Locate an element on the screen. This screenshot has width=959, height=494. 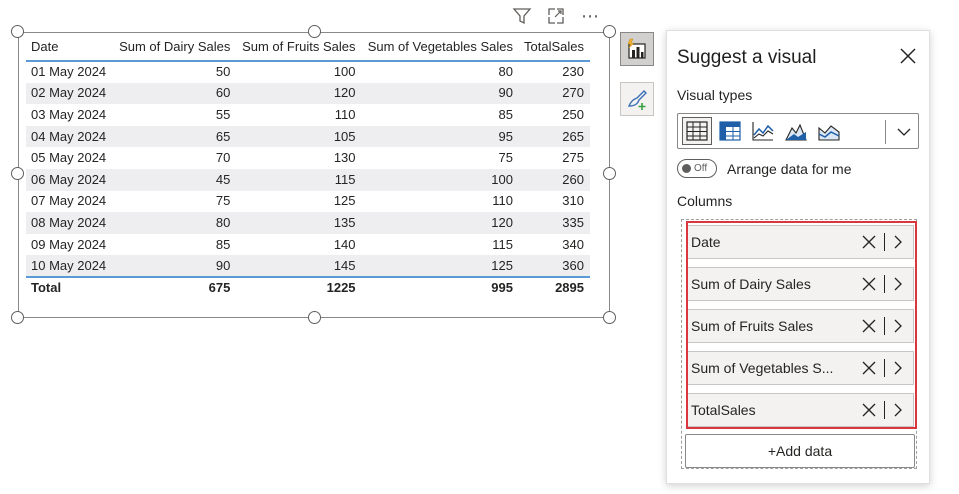
total-cell: 675 is located at coordinates (175, 287).